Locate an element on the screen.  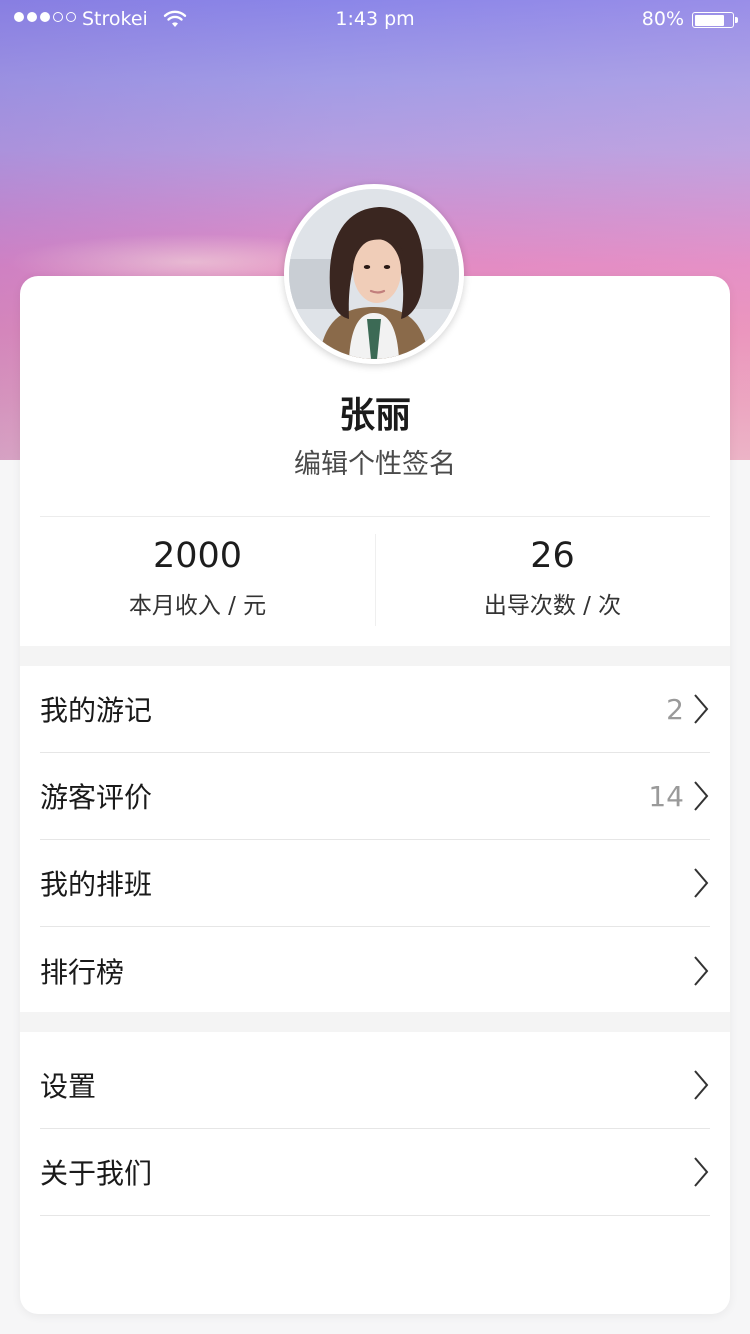
stat-monthly-income: 2000 本月收入 / 元 is located at coordinates (197, 577).